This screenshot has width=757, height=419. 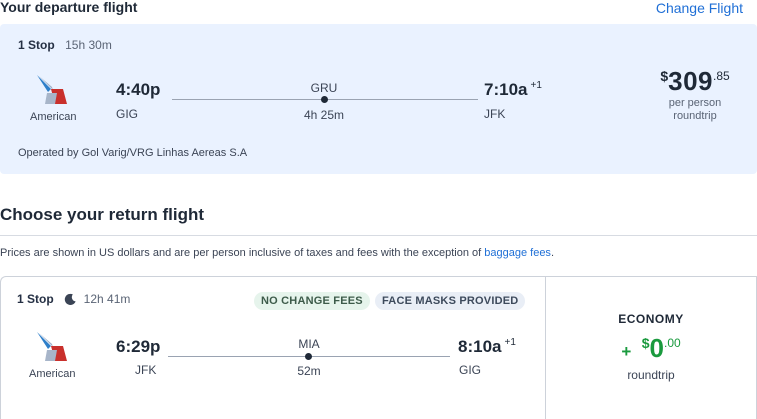 I want to click on departure-price-symbol: $, so click(x=664, y=76).